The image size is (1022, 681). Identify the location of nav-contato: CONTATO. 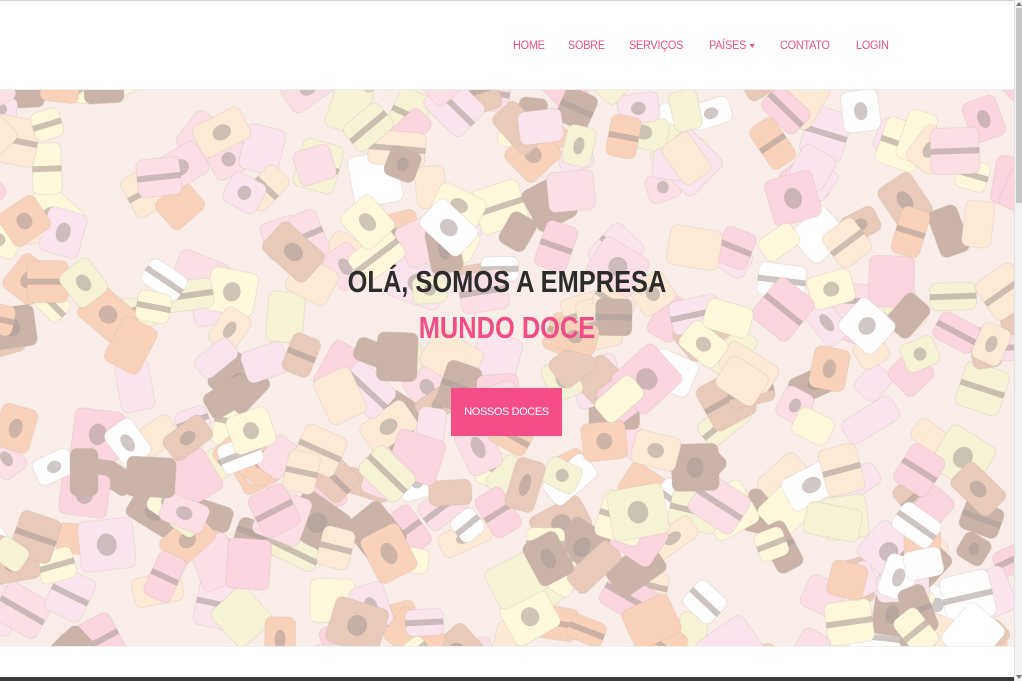
(805, 45).